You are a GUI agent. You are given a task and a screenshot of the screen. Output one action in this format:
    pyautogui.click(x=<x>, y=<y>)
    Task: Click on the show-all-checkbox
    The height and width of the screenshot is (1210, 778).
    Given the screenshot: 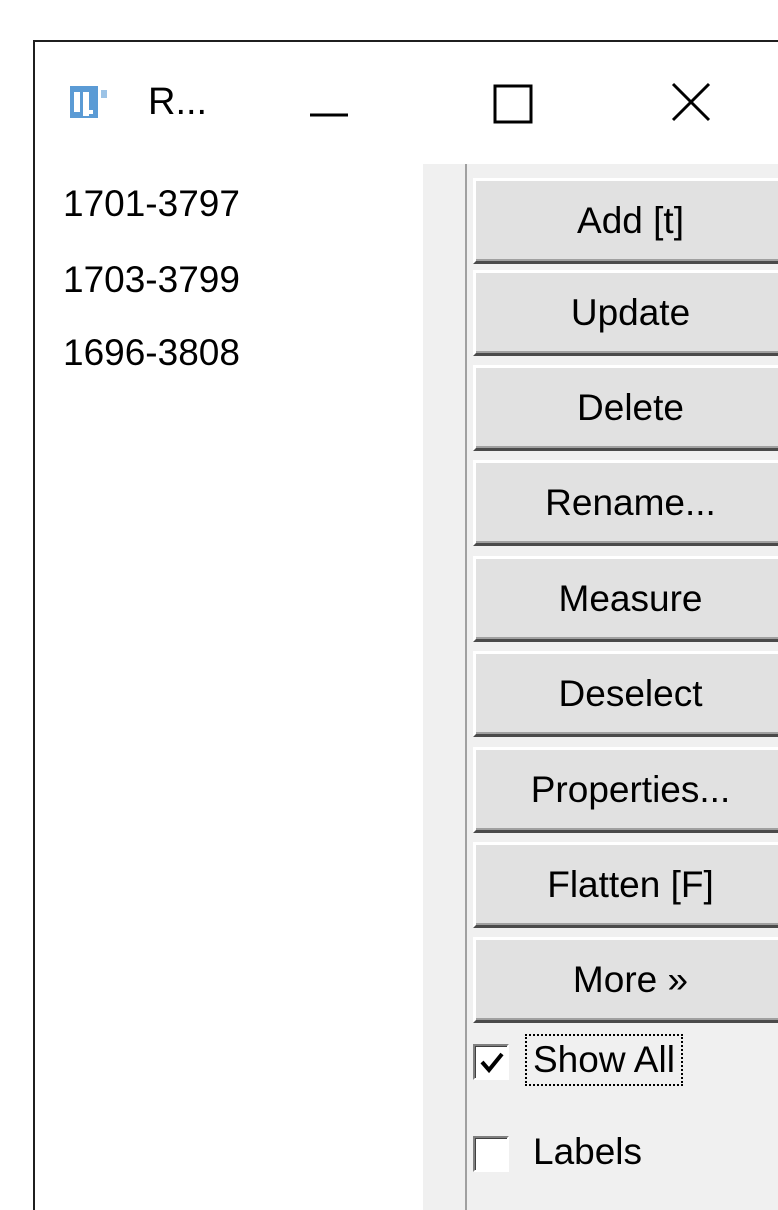 What is the action you would take?
    pyautogui.click(x=491, y=1062)
    